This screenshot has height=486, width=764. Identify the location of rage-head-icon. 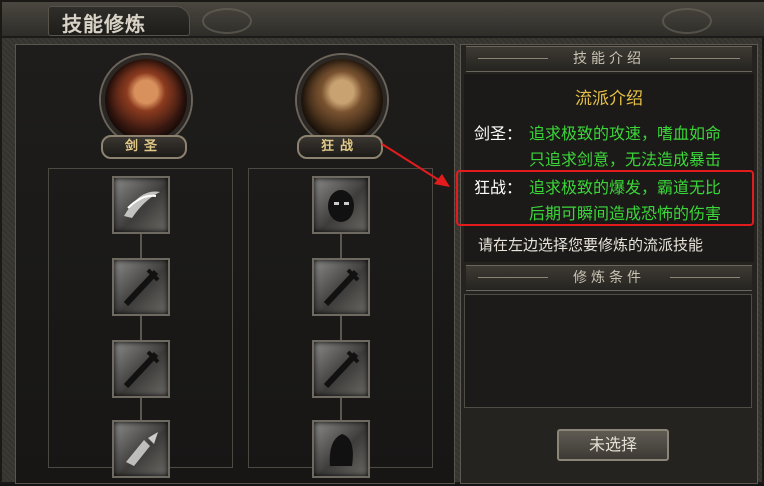
(341, 205).